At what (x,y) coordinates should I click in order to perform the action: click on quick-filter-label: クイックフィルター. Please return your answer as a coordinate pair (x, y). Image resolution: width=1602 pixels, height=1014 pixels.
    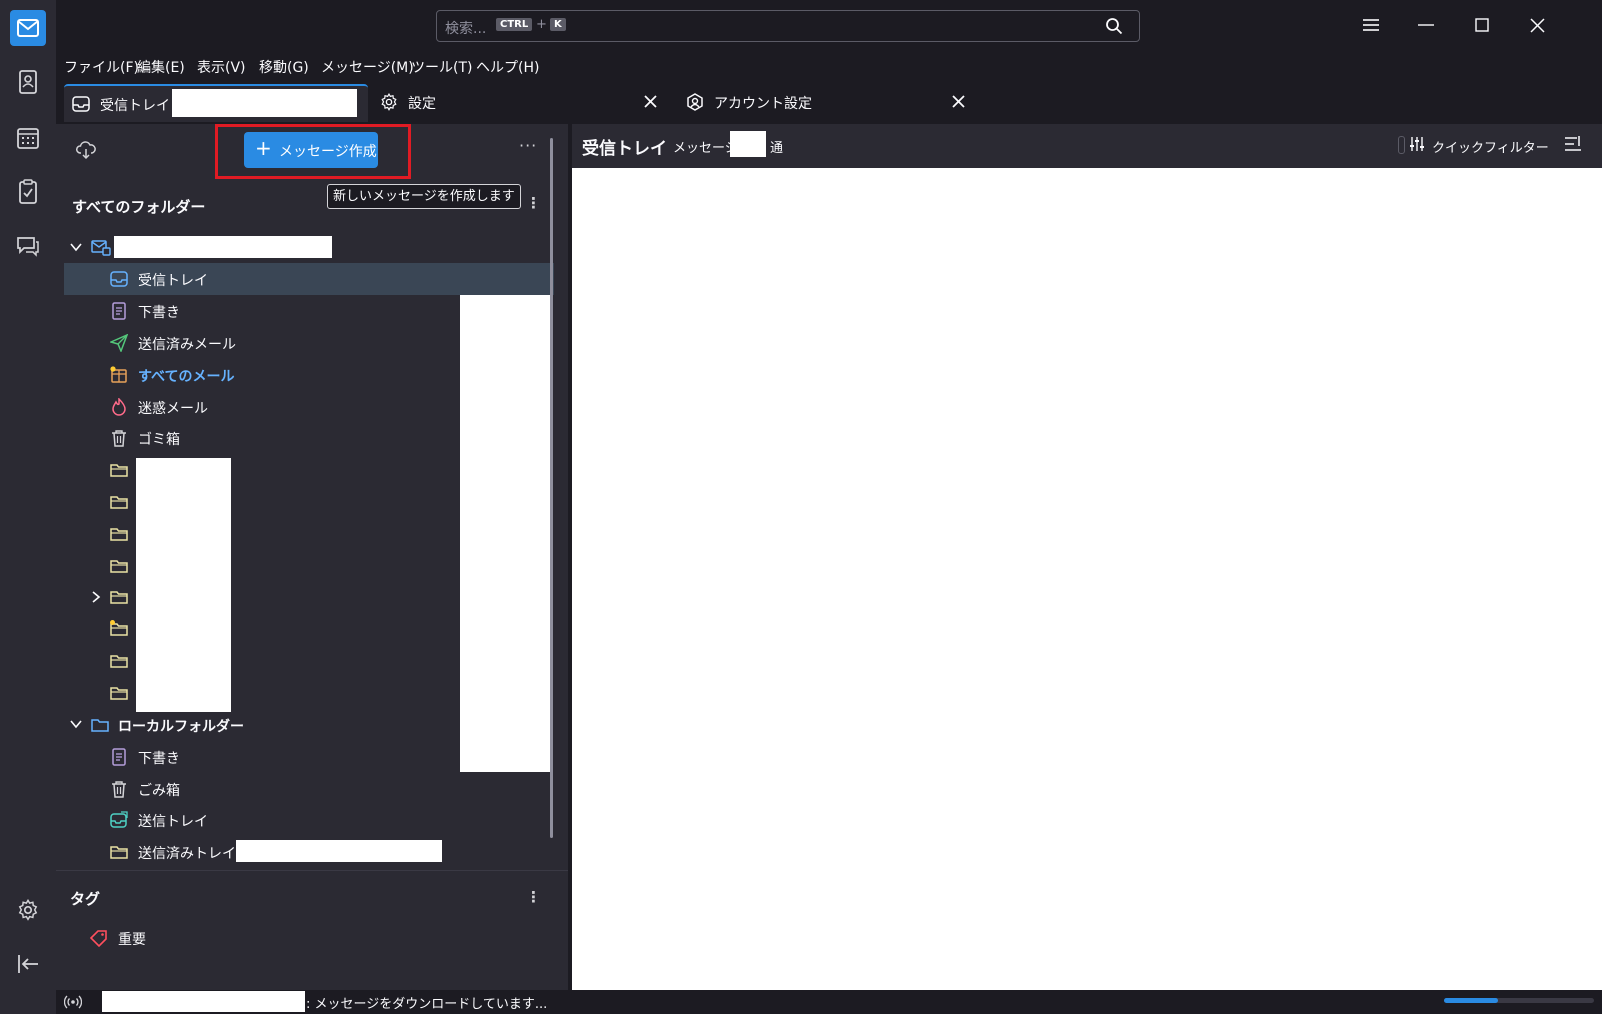
    Looking at the image, I should click on (1490, 146).